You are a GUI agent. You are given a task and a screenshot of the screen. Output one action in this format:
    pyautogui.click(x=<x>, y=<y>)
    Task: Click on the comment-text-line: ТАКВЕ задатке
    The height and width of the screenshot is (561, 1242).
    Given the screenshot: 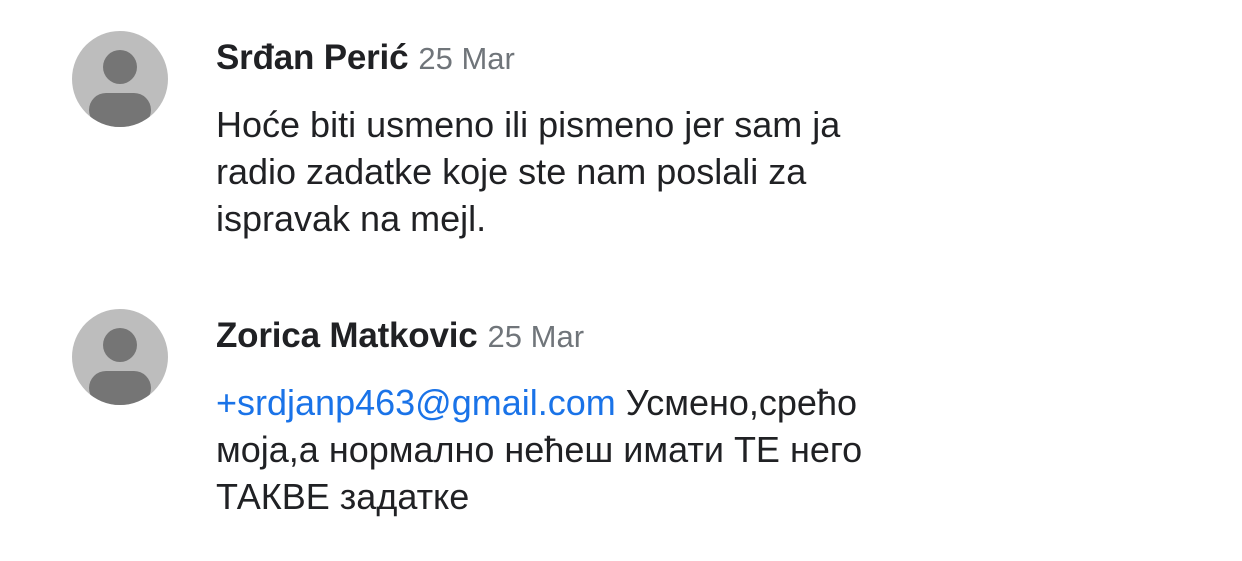 What is the action you would take?
    pyautogui.click(x=343, y=496)
    